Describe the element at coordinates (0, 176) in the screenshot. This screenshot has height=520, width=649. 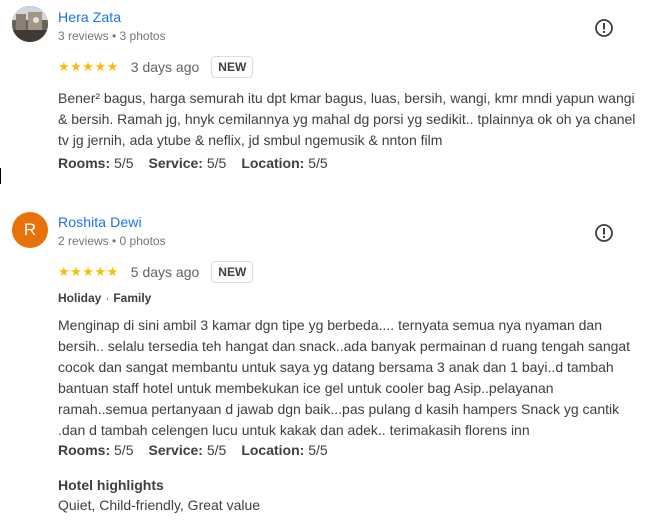
I see `text-cursor` at that location.